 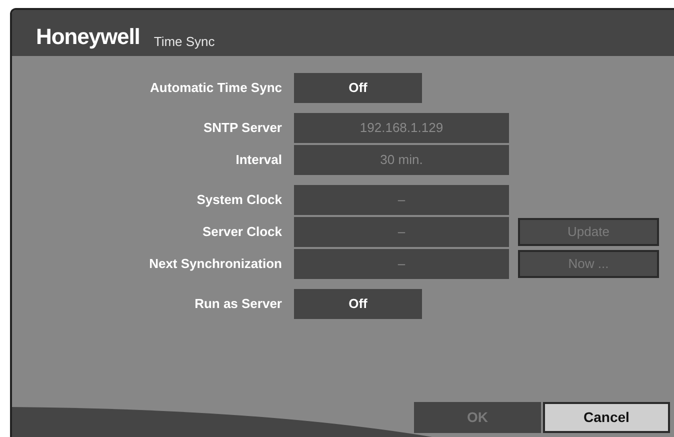 I want to click on screen-title: Time Sync, so click(x=184, y=41).